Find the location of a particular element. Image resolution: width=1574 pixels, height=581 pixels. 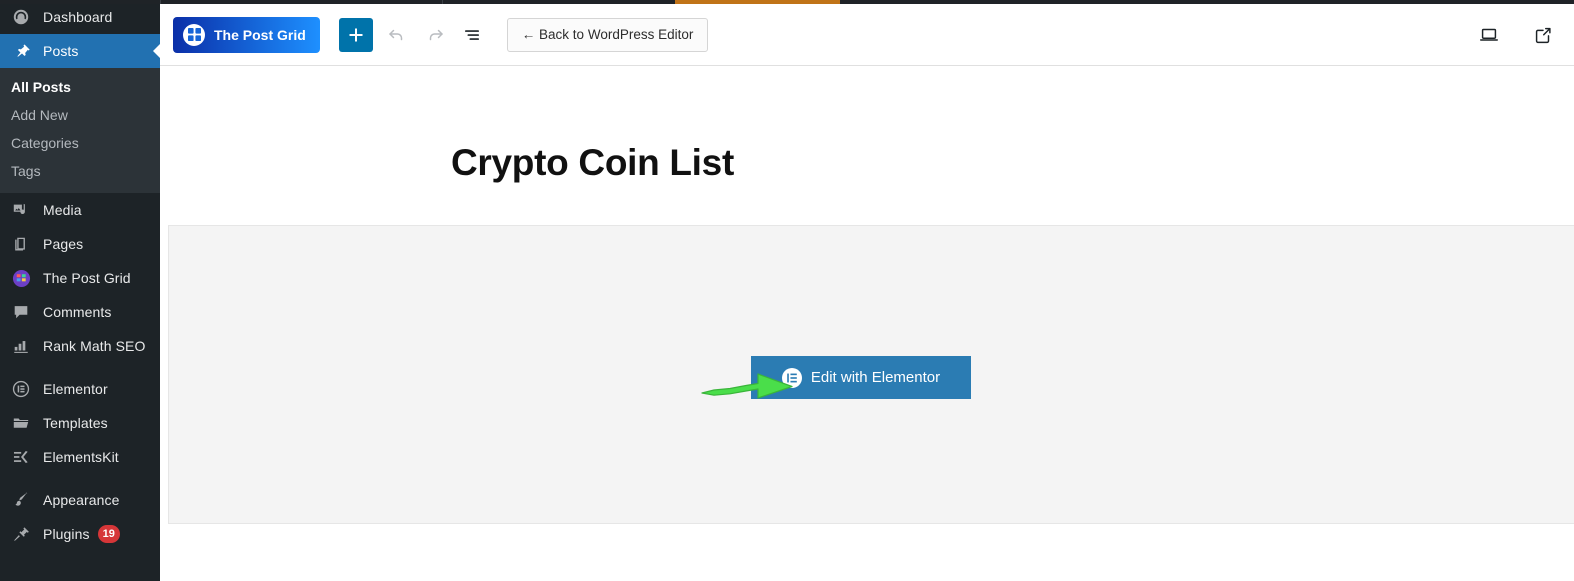

undo-button is located at coordinates (396, 35).